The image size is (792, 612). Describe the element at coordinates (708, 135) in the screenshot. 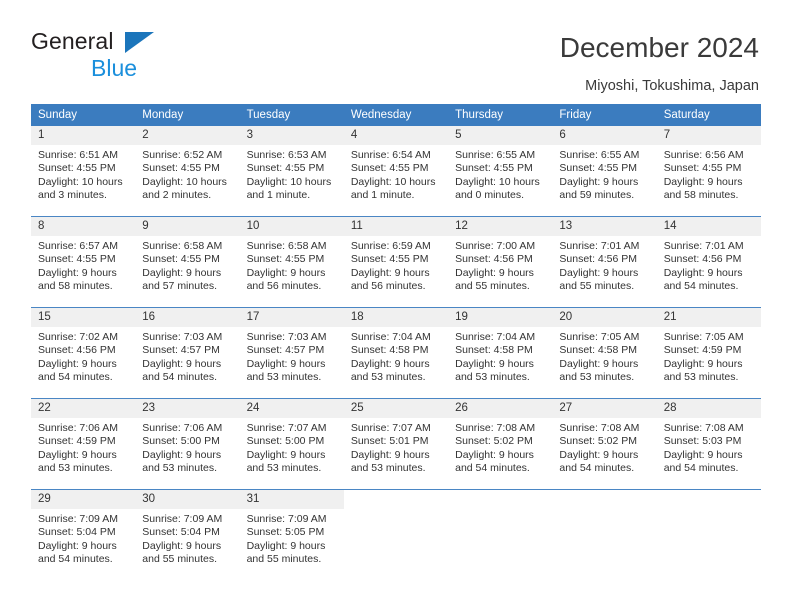

I see `day-number: 7` at that location.